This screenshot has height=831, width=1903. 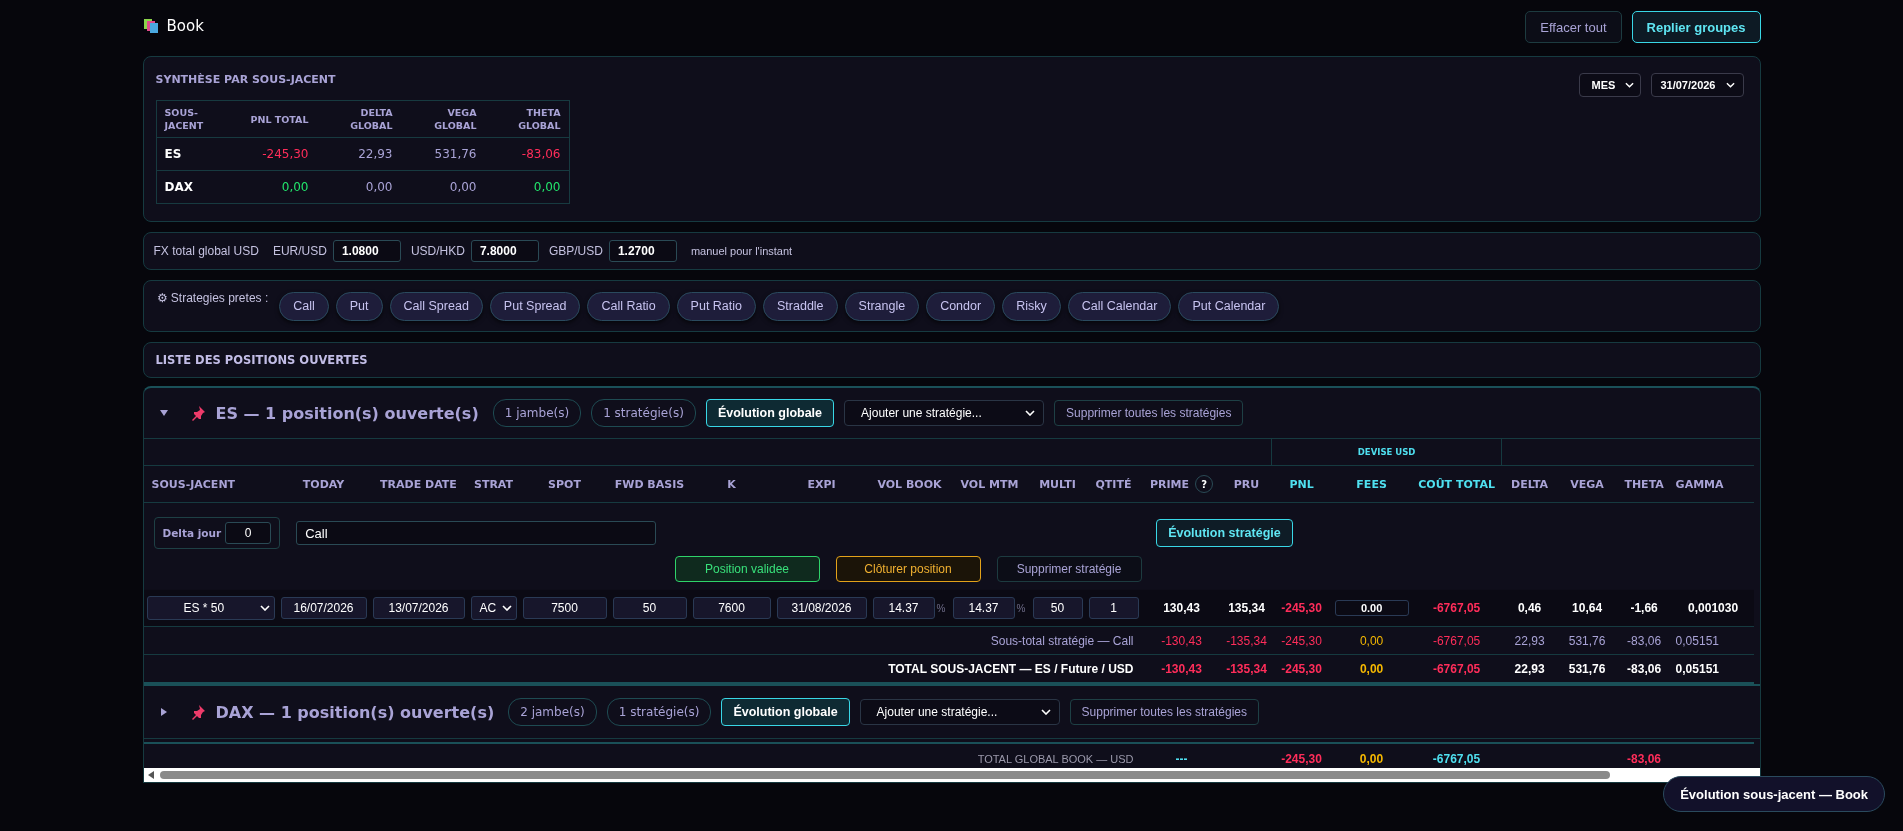 I want to click on strategy-preset-button: Call Spread, so click(x=436, y=306).